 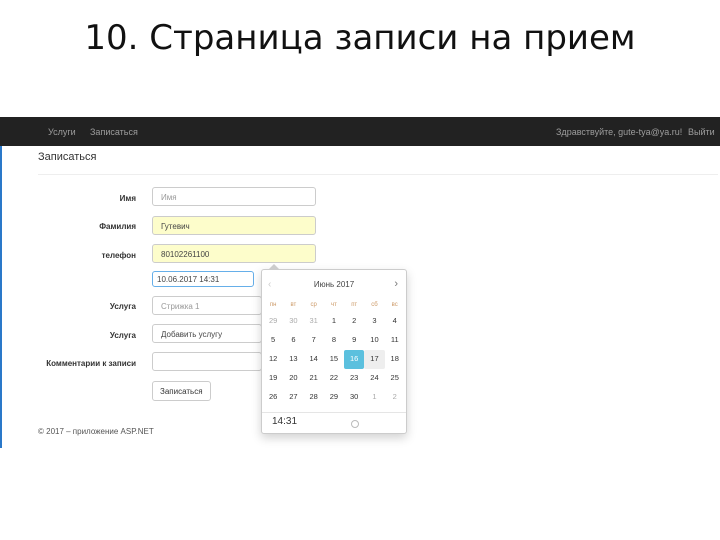 I want to click on next-month-icon: ›, so click(x=396, y=284).